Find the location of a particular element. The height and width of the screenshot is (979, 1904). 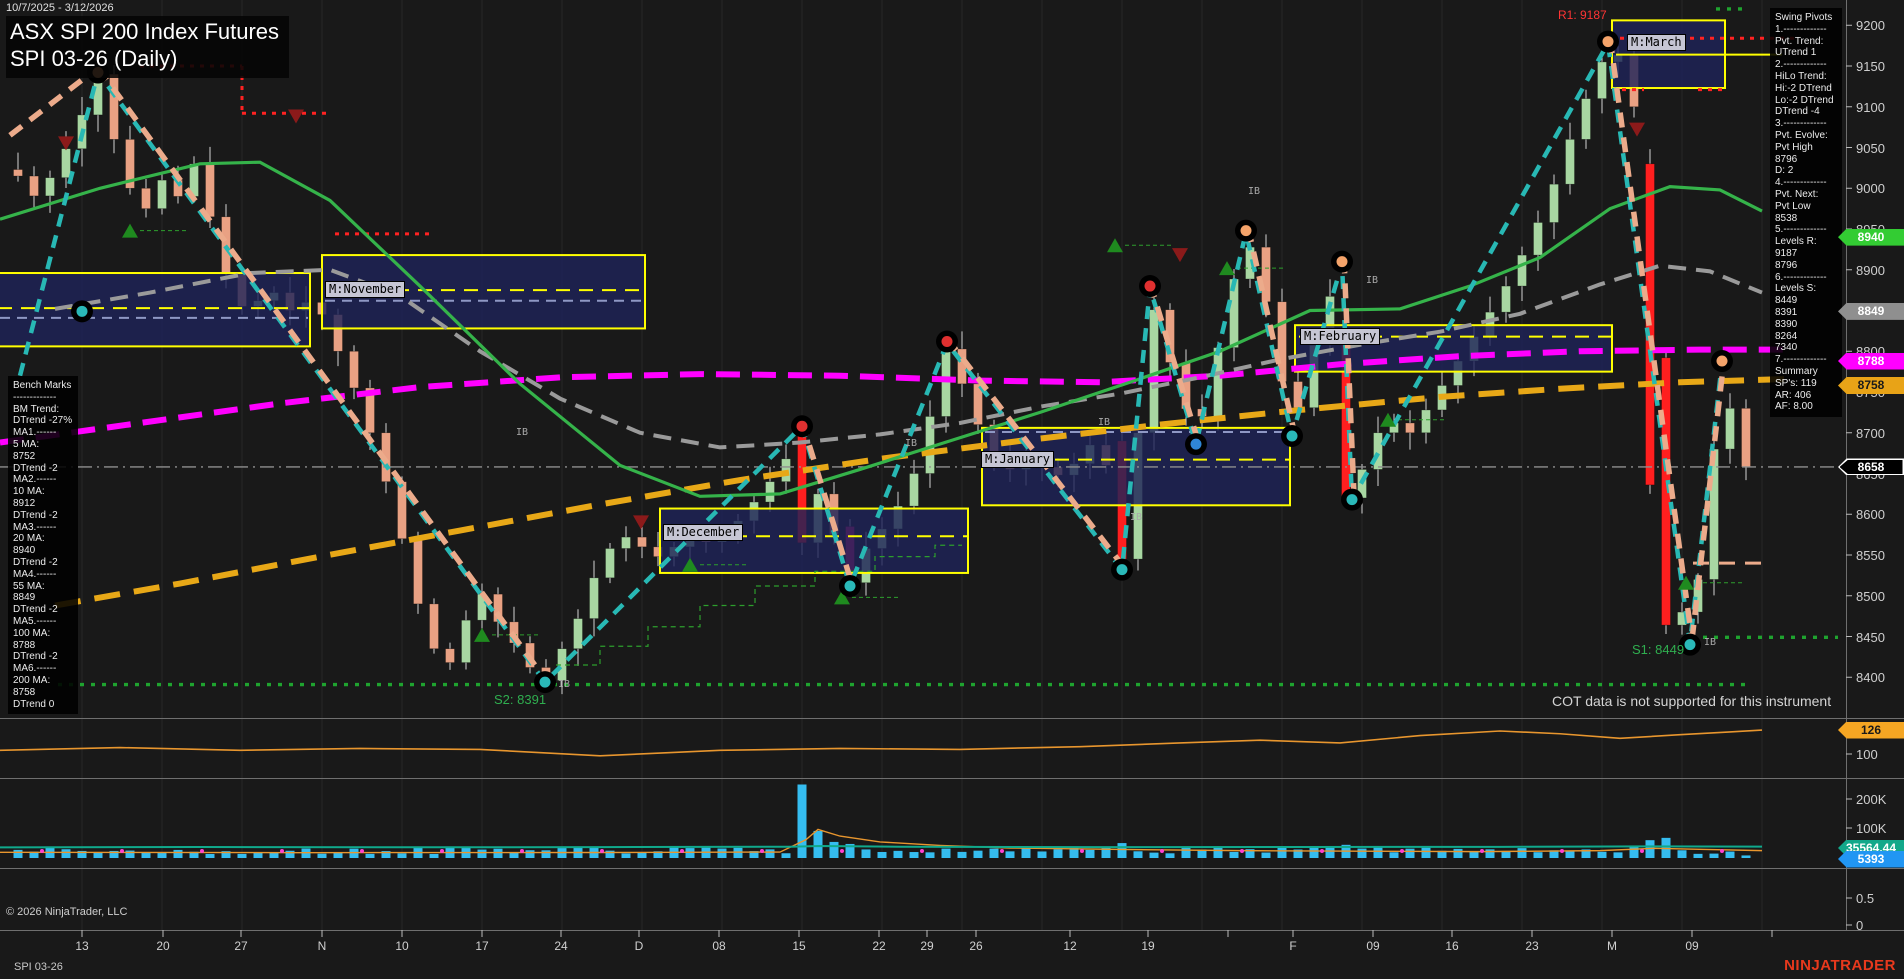

time-axis-label: N is located at coordinates (322, 946).